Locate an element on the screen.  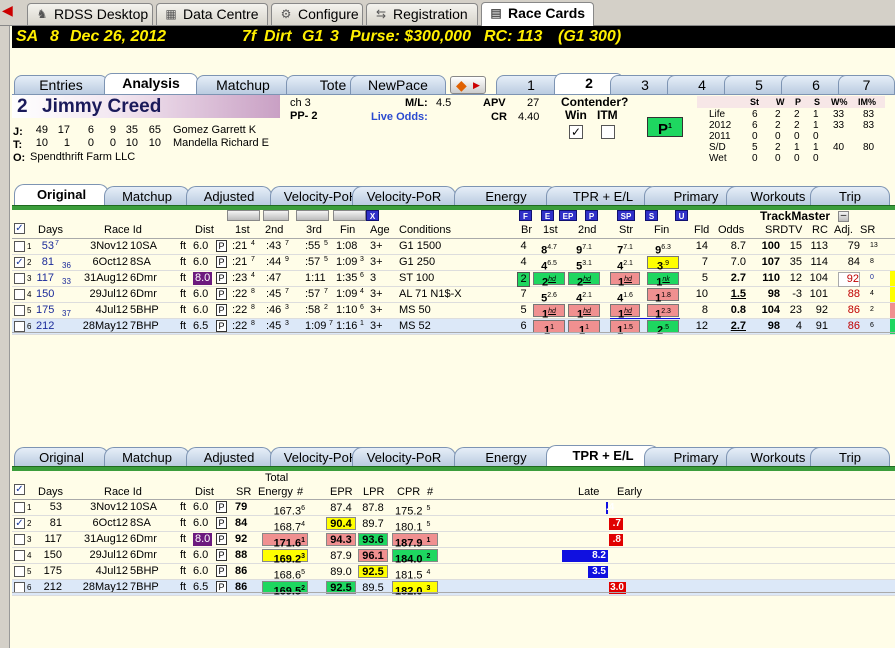
call-cf: 12.3 is located at coordinates (663, 312).